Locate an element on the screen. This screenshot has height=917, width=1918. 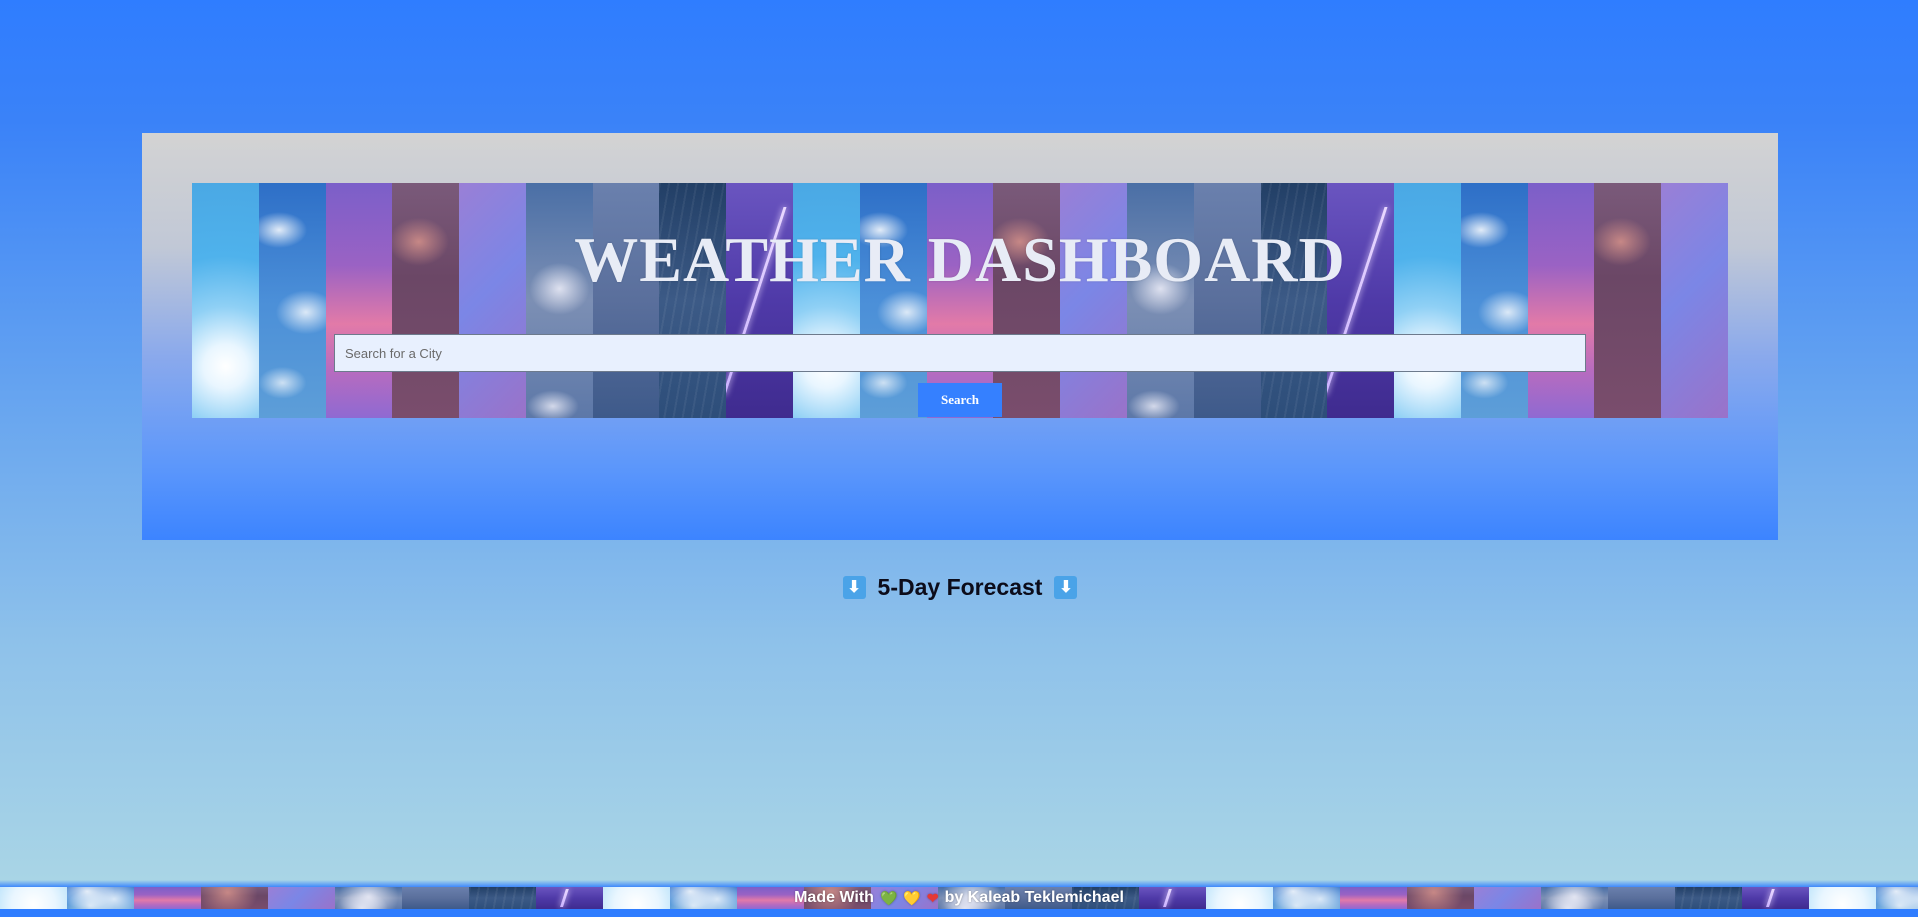
green-heart-icon: 💚 is located at coordinates (888, 898).